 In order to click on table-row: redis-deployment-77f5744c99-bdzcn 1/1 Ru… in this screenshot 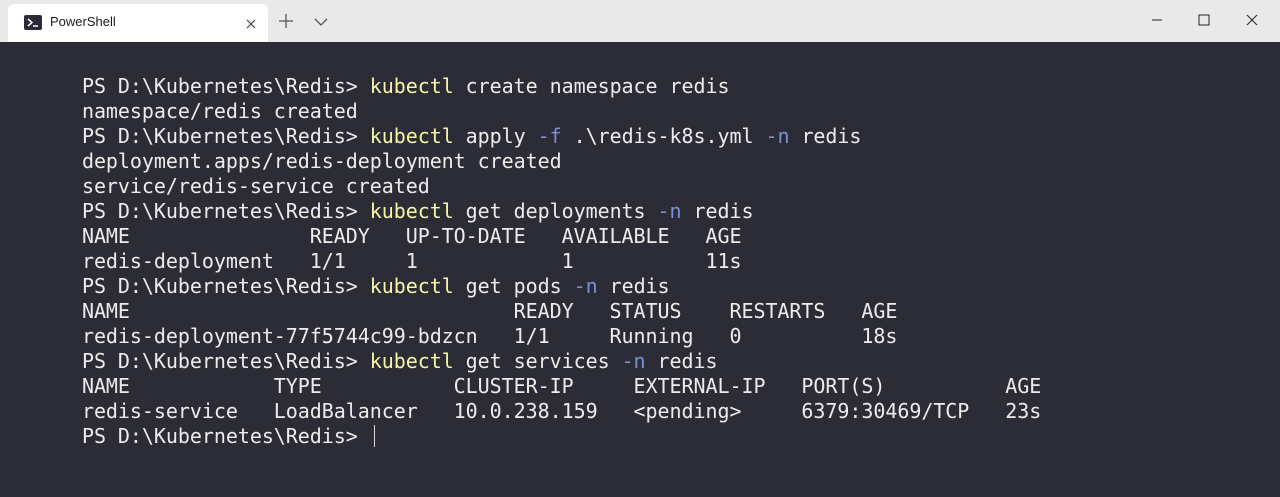, I will do `click(453, 323)`.